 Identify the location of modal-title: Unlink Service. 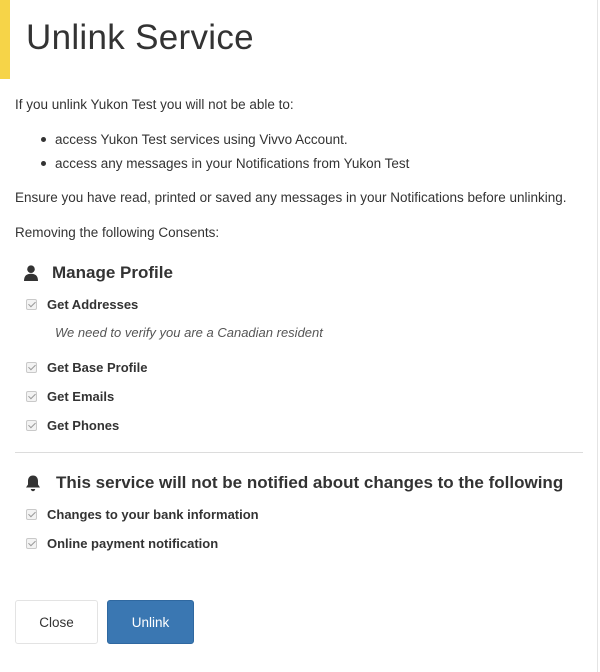
(140, 37).